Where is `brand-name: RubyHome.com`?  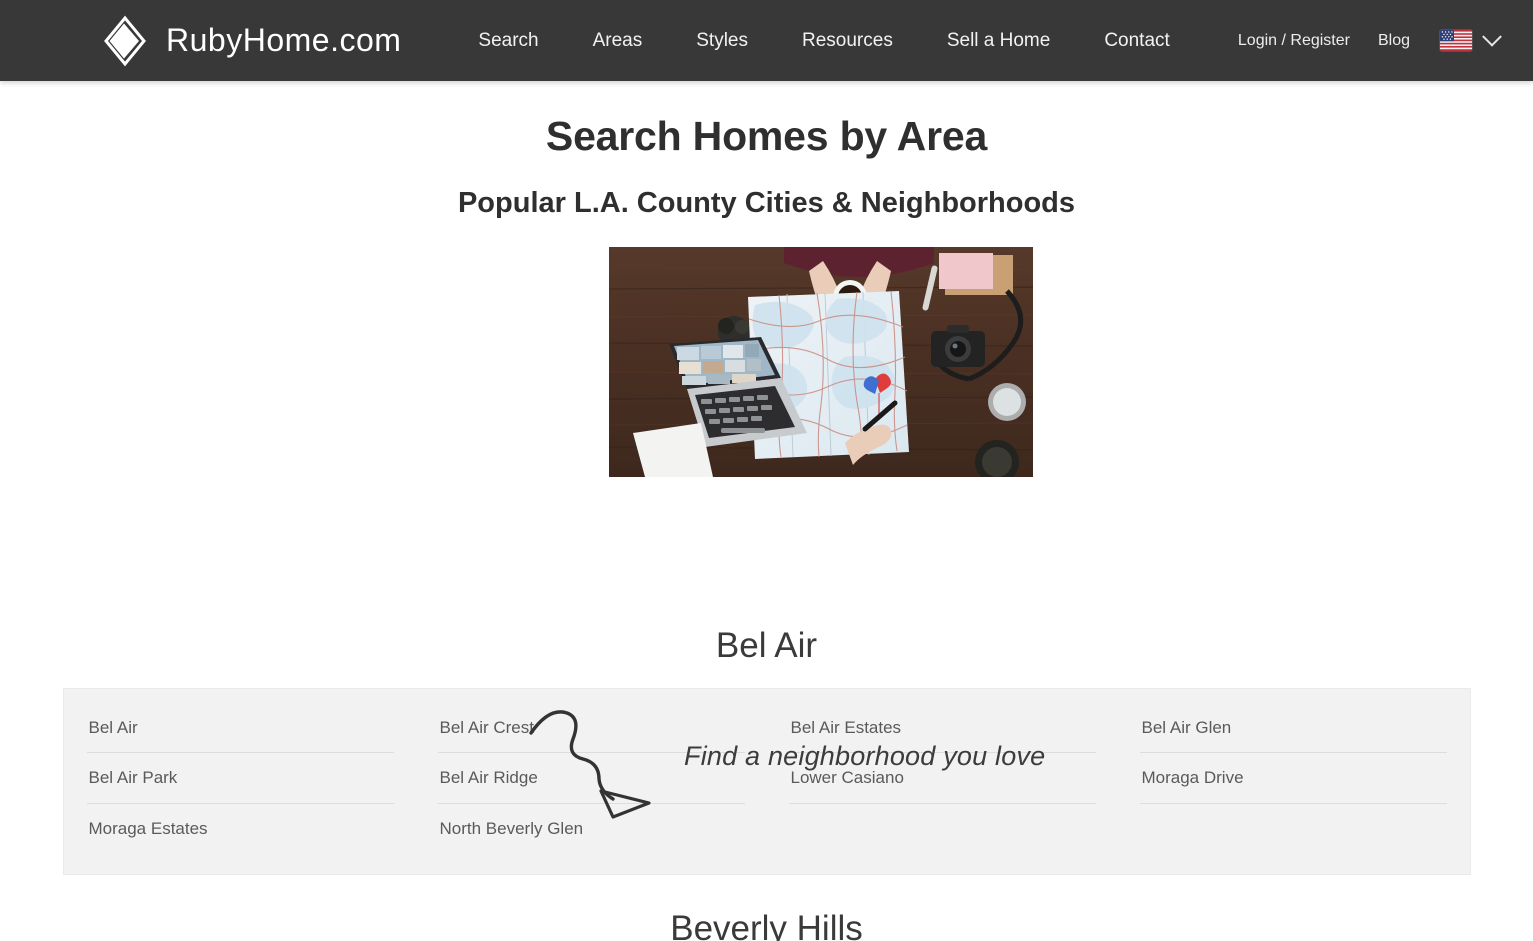
brand-name: RubyHome.com is located at coordinates (284, 40).